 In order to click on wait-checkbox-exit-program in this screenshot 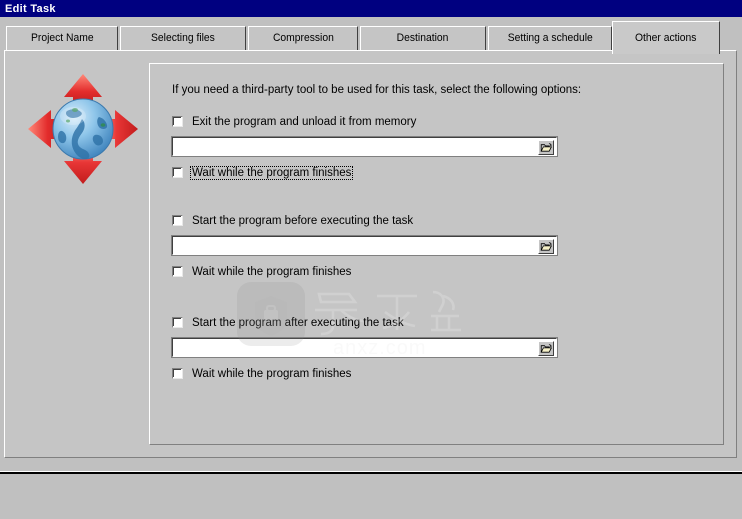, I will do `click(177, 172)`.